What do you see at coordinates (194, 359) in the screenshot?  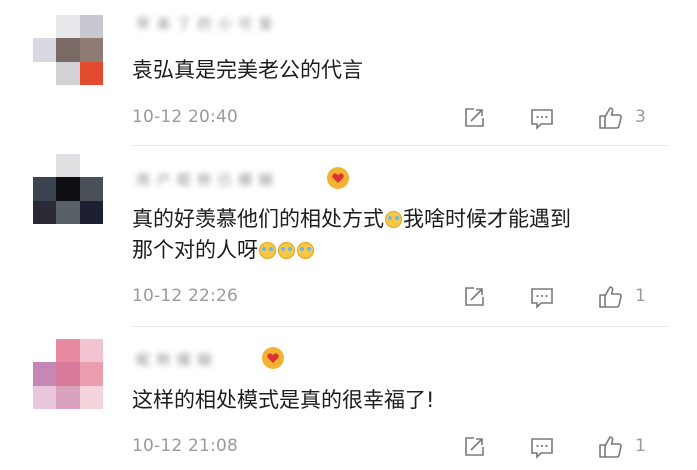 I see `username: 昵 称 模 糊` at bounding box center [194, 359].